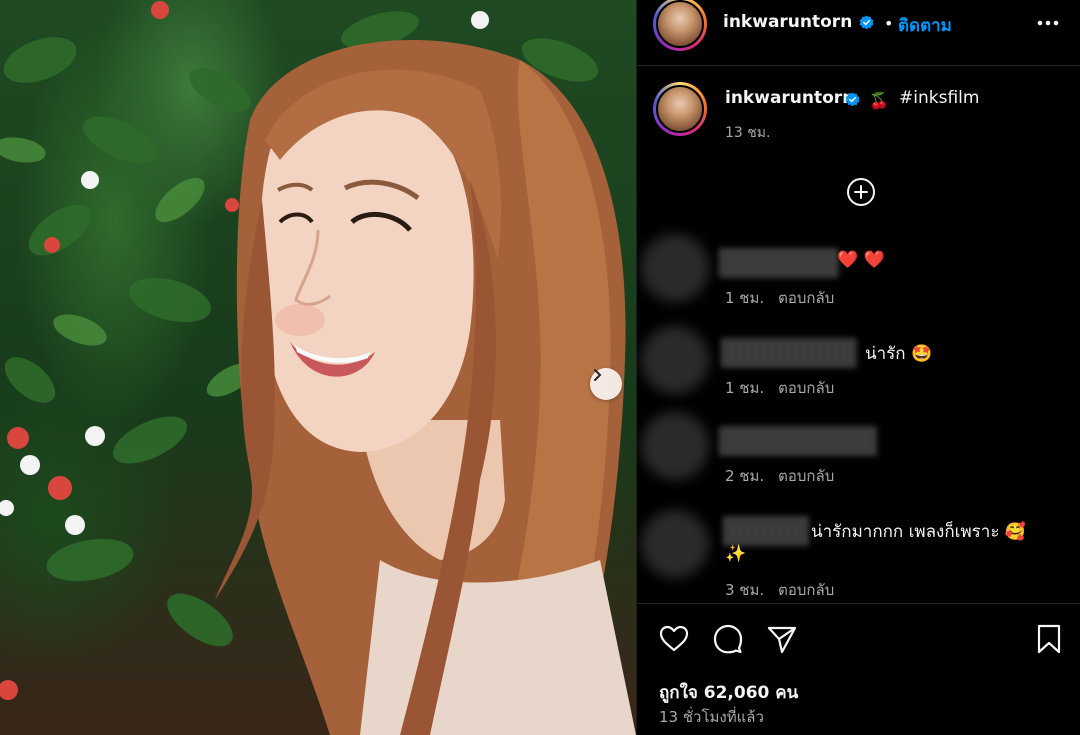 The height and width of the screenshot is (735, 1080). Describe the element at coordinates (1049, 639) in the screenshot. I see `bookmark-icon` at that location.